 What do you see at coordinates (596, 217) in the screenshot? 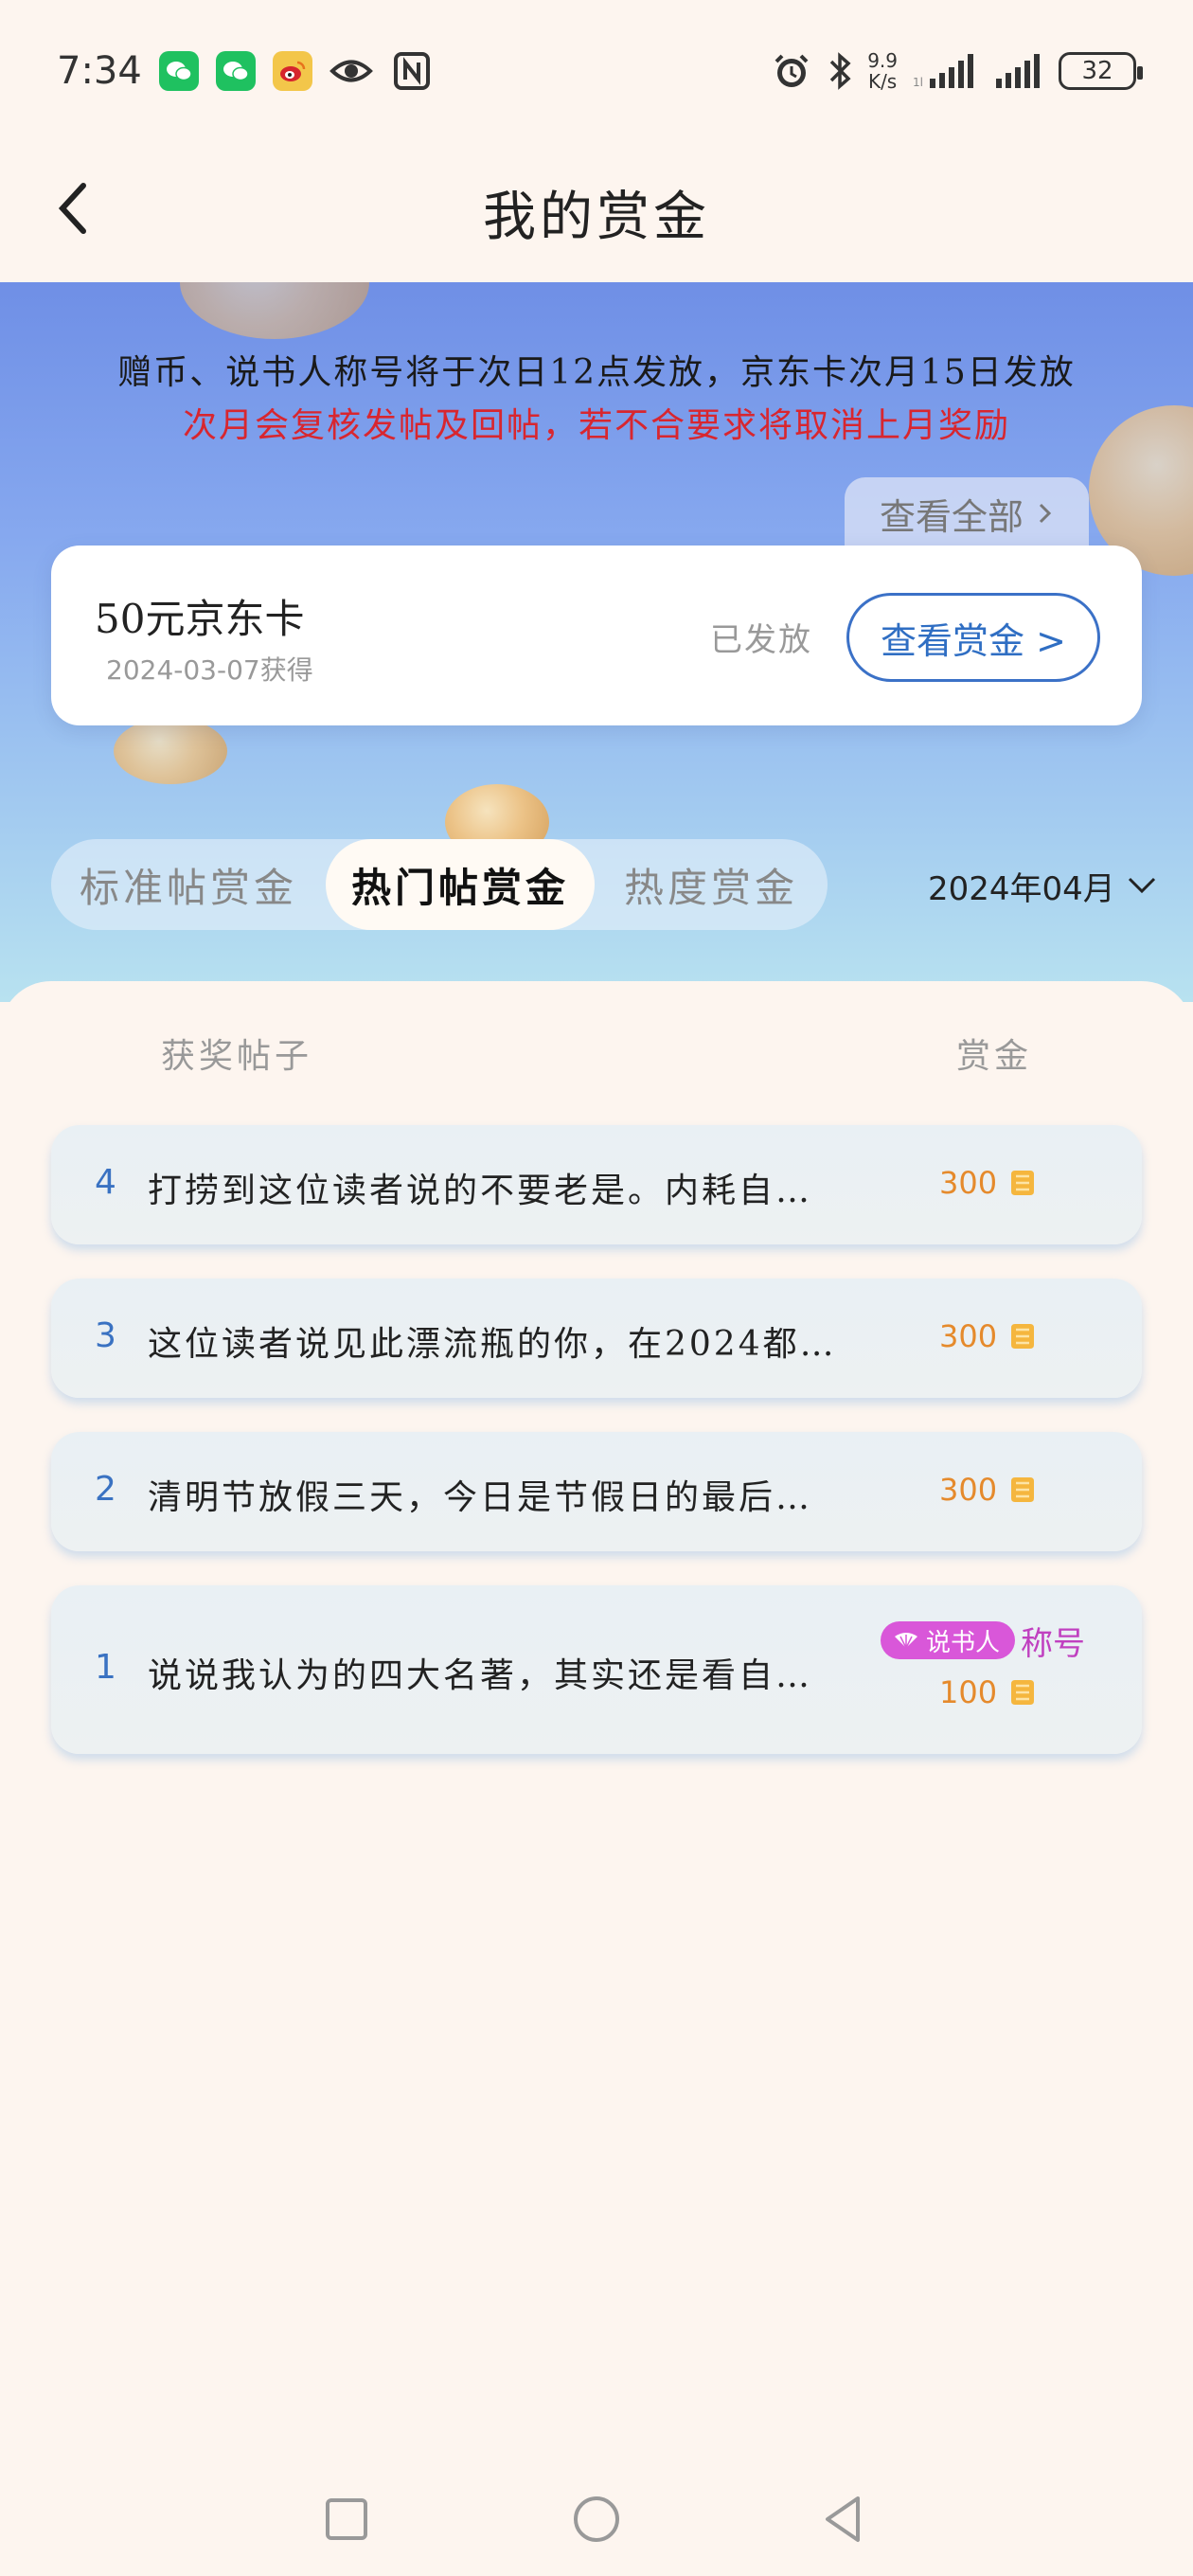
I see `page-title: 我的赏金` at bounding box center [596, 217].